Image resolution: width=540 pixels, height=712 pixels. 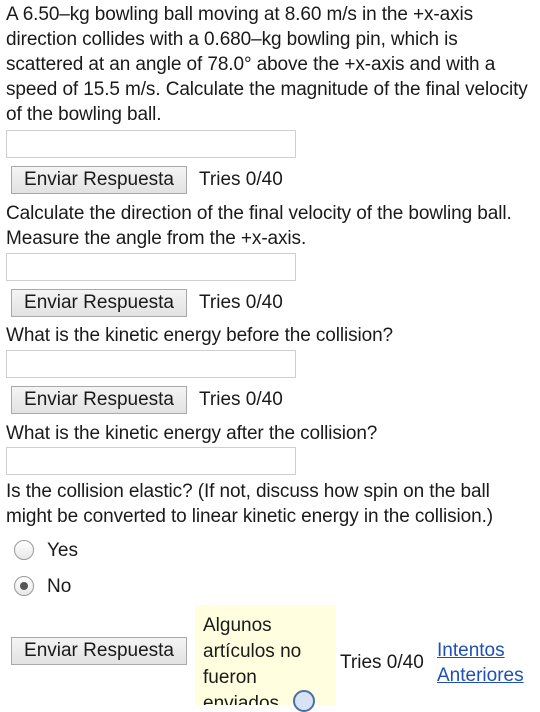 I want to click on submit-answer-1-button: Enviar Respuesta, so click(x=99, y=180).